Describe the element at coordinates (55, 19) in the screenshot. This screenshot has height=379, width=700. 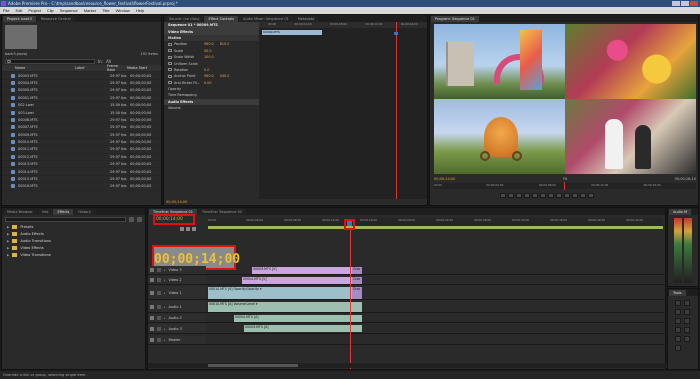
I see `tab-resource-central: Resource Central` at that location.